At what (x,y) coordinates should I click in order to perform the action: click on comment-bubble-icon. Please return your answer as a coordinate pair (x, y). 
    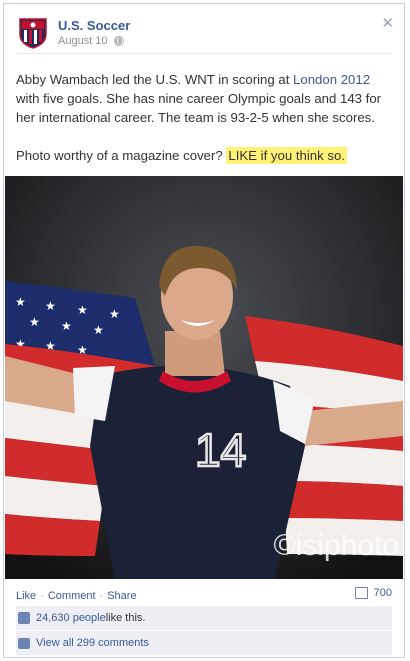
    Looking at the image, I should click on (24, 643).